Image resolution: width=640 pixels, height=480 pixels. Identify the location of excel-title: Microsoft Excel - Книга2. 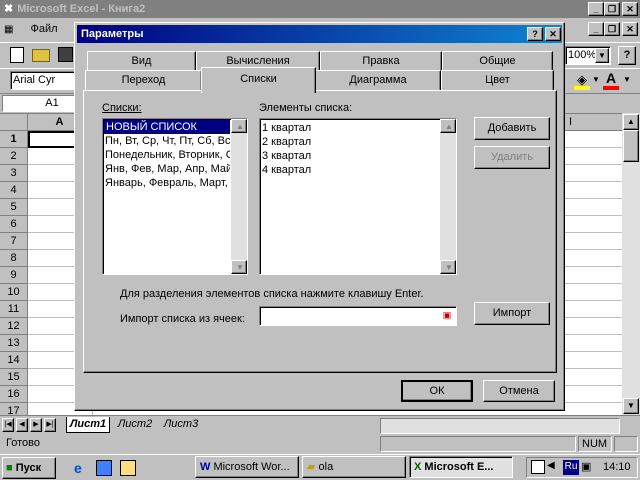
(81, 9).